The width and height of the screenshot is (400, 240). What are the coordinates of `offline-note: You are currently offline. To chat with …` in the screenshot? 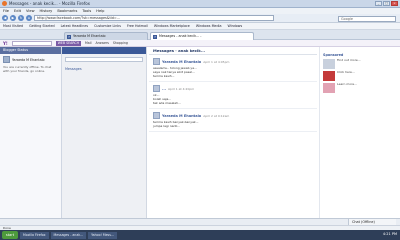 It's located at (27, 69).